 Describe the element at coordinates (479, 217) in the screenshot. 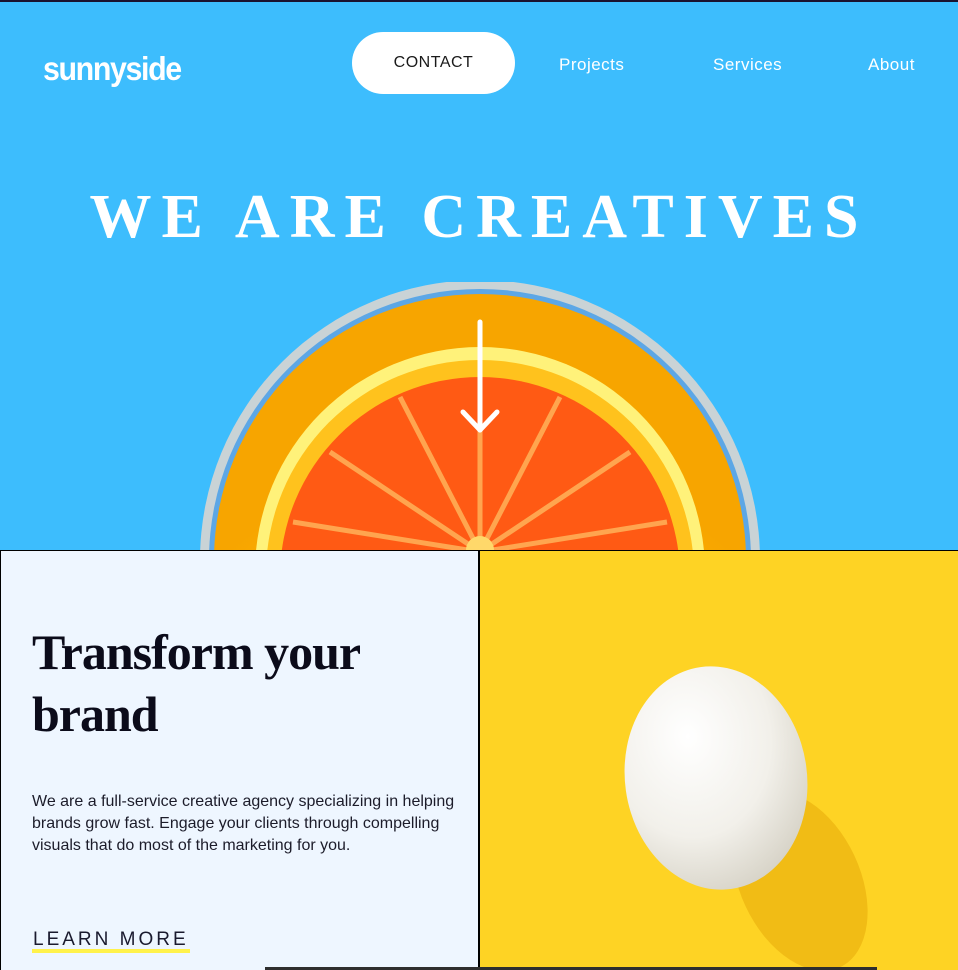

I see `hero-title: WE ARE CREATIVES` at that location.